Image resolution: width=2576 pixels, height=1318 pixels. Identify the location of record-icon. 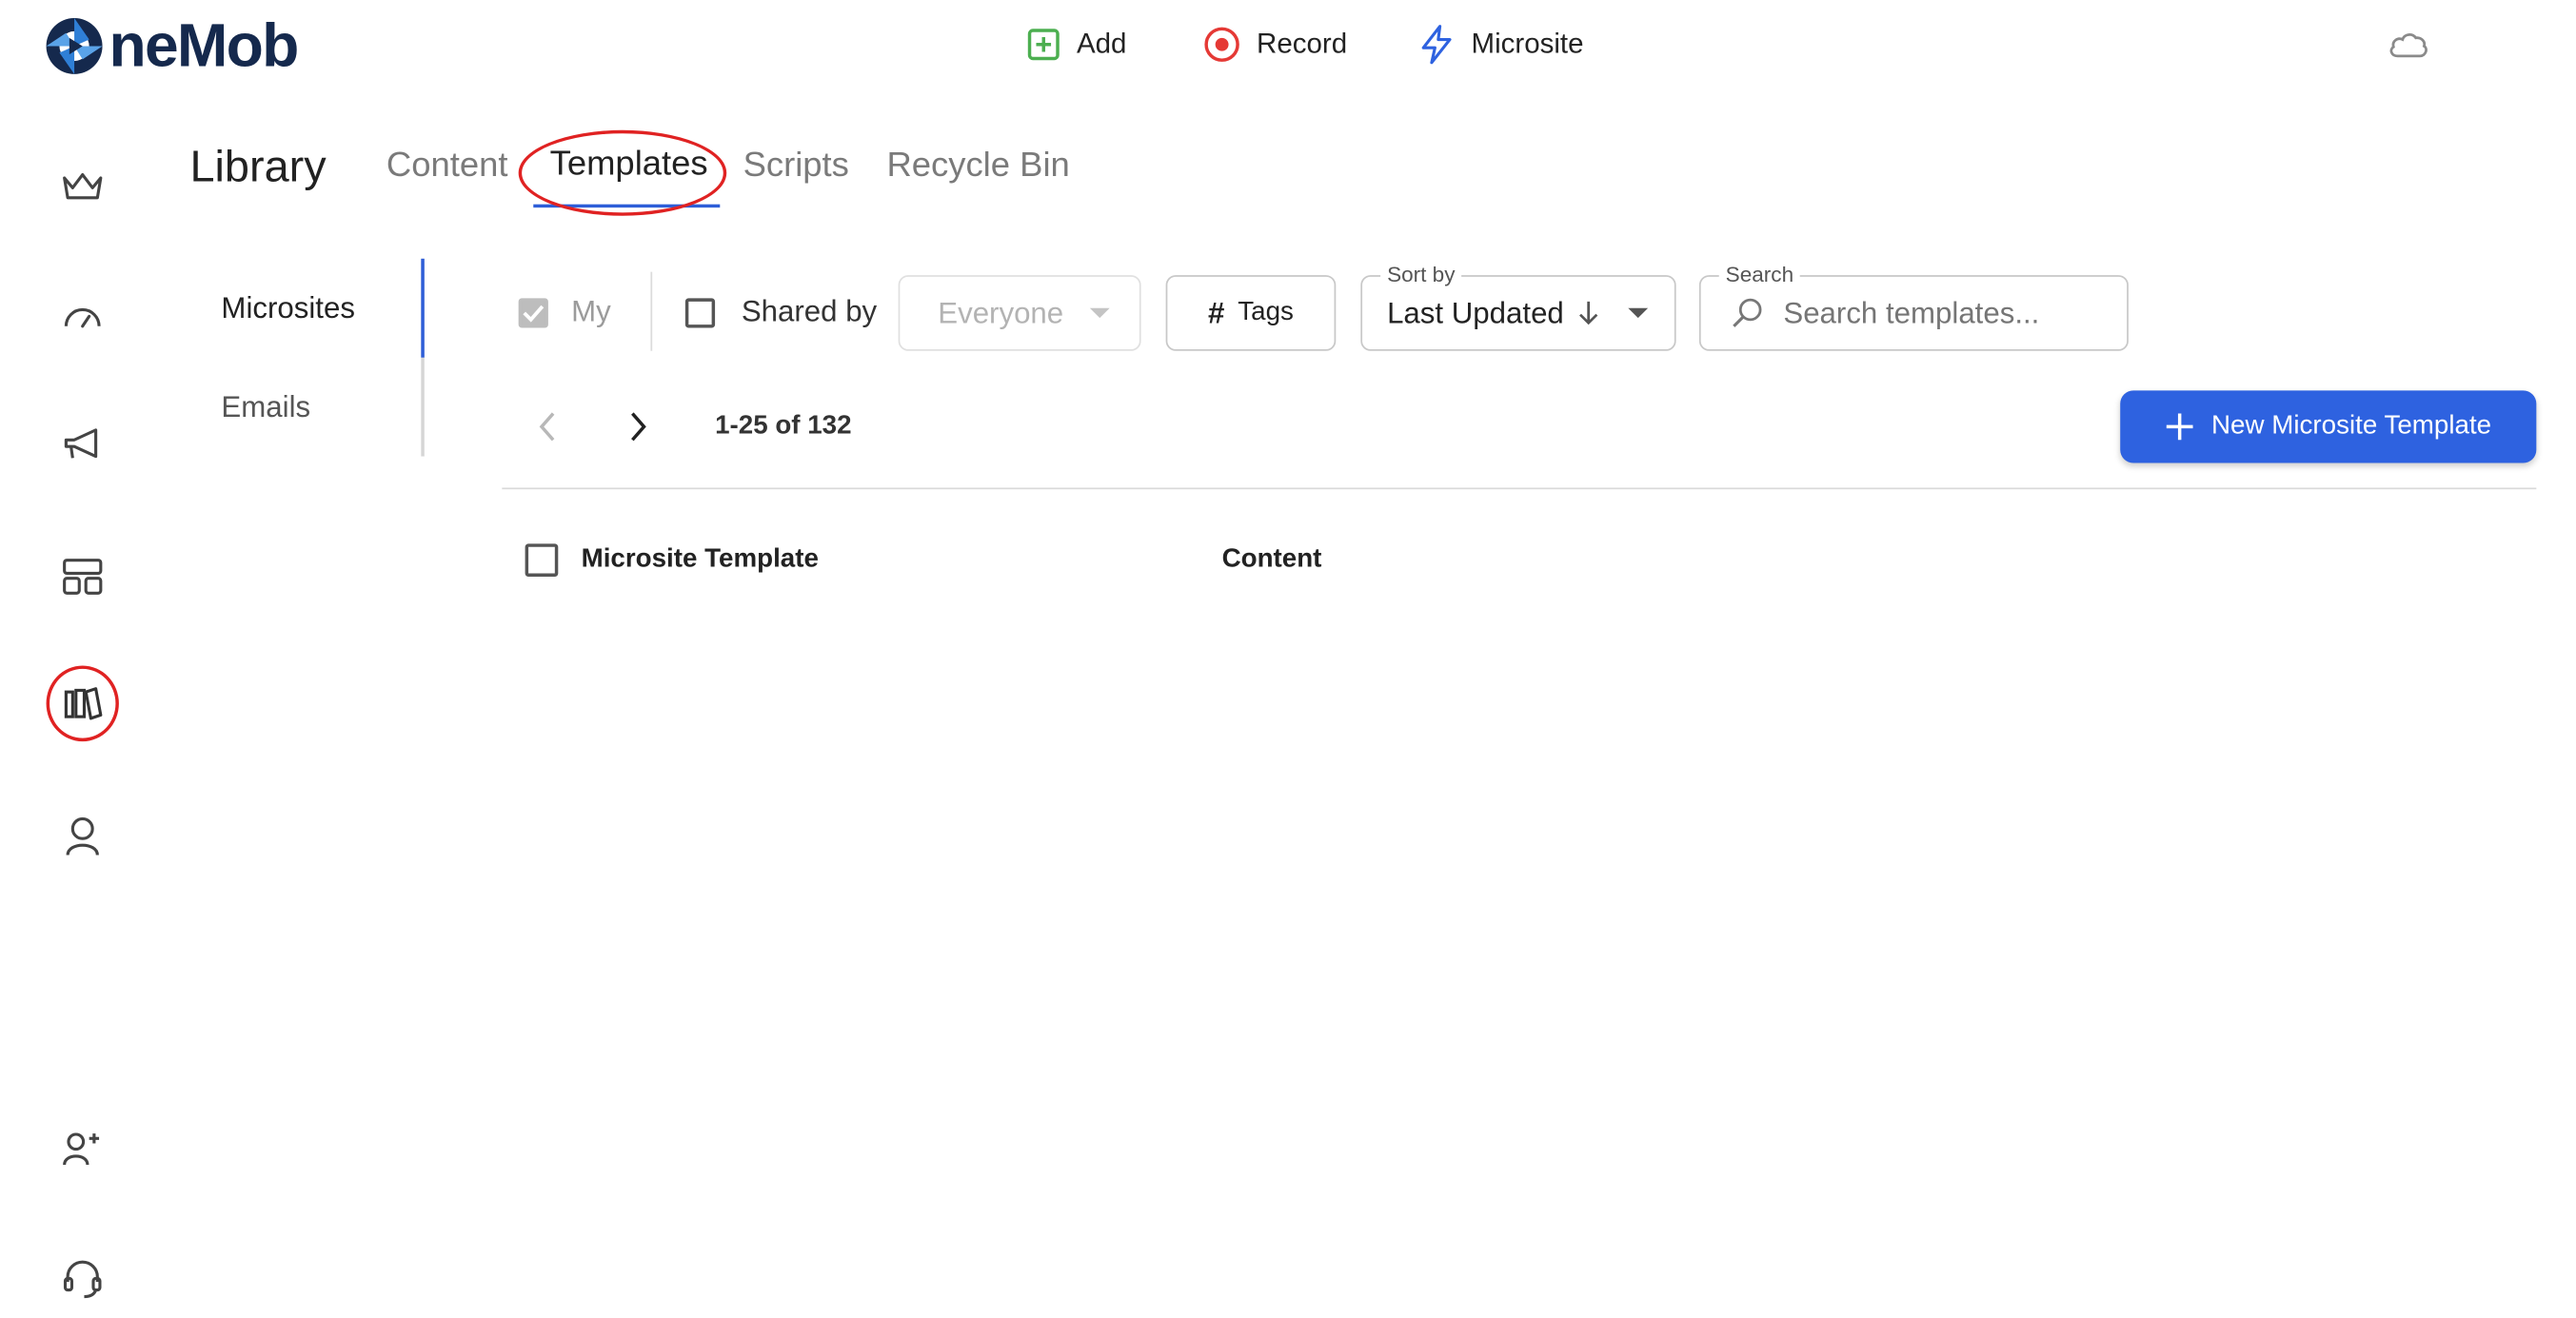
(1221, 45).